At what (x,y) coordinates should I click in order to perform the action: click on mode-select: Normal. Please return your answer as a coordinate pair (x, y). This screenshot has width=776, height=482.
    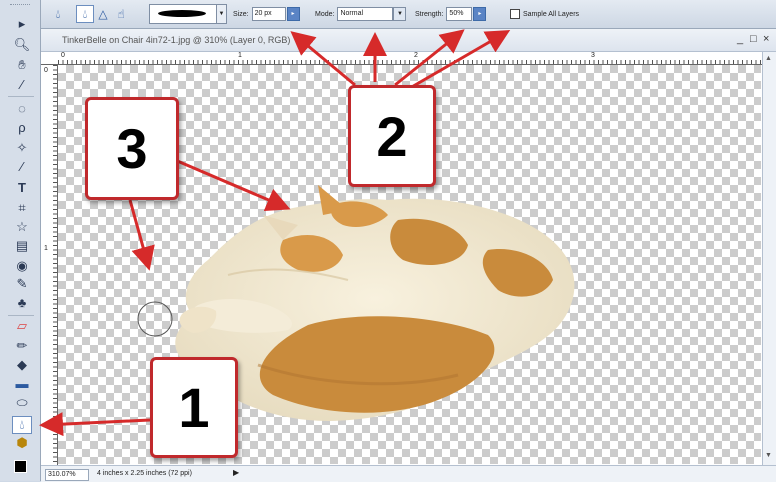
    Looking at the image, I should click on (365, 14).